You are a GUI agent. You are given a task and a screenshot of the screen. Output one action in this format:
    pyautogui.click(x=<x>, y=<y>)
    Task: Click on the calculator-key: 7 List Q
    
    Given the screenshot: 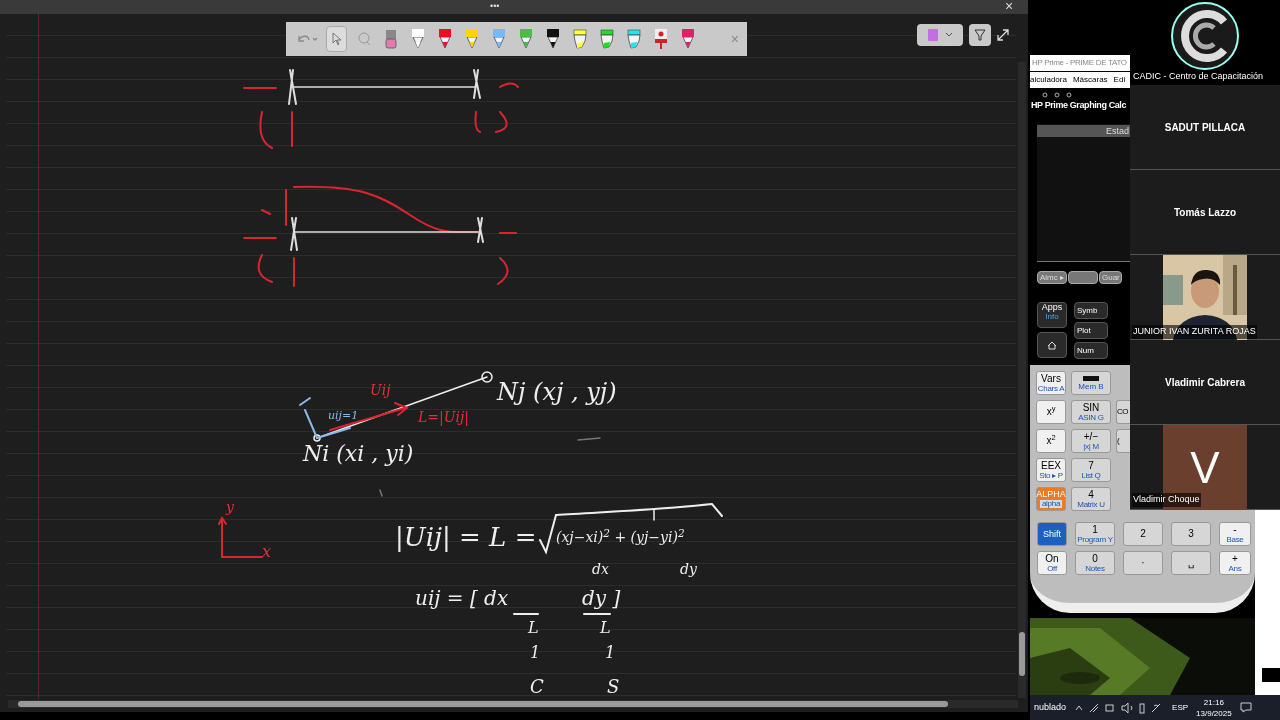 What is the action you would take?
    pyautogui.click(x=1091, y=470)
    